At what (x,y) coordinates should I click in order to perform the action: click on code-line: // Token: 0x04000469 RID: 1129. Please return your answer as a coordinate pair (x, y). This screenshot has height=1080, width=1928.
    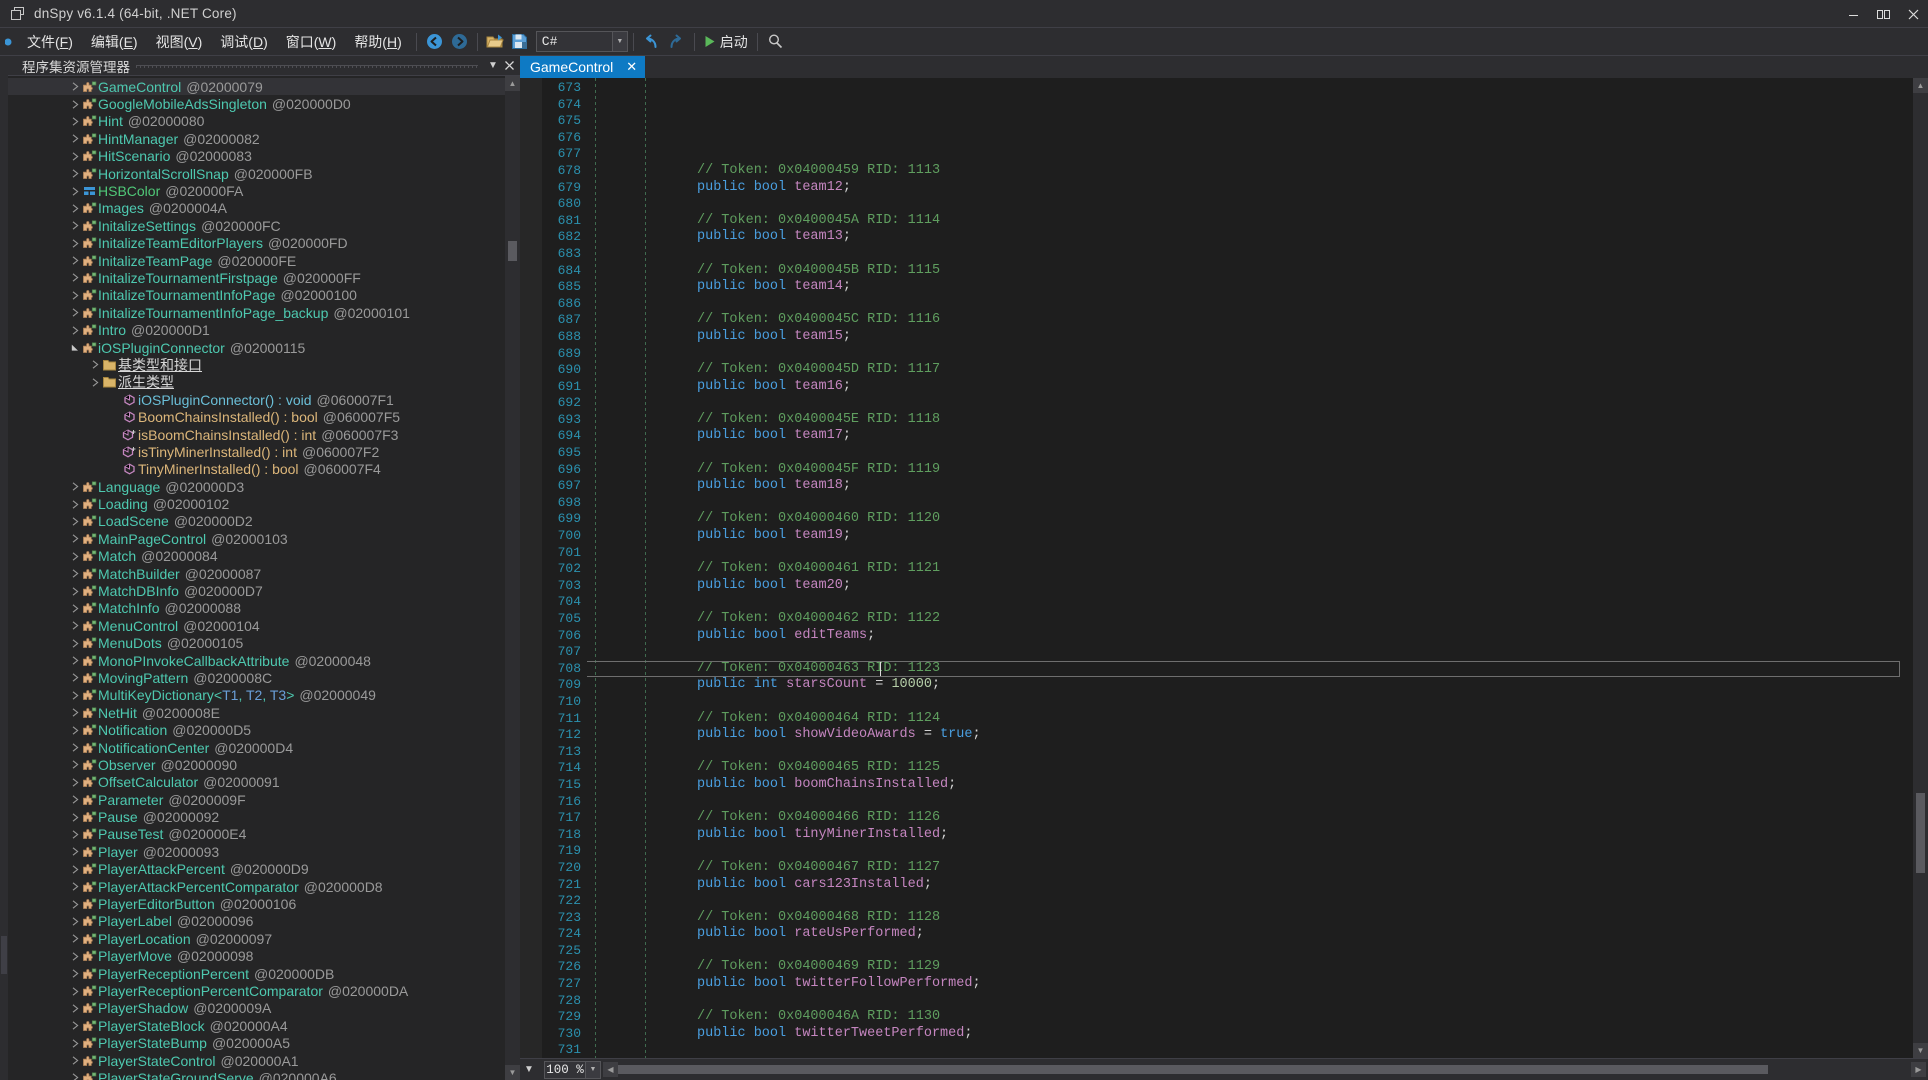
    Looking at the image, I should click on (1250, 967).